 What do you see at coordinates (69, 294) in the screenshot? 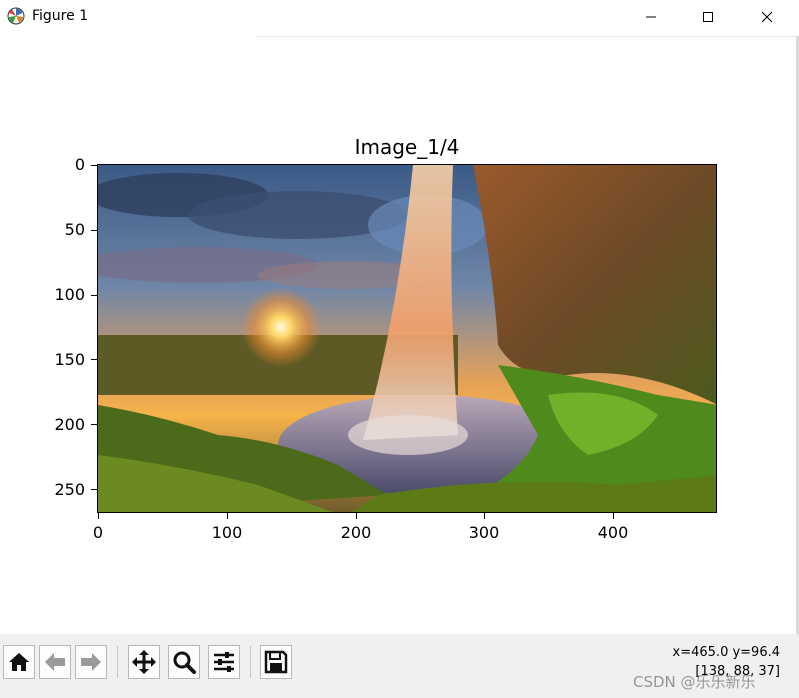
I see `y-tick-label: 100` at bounding box center [69, 294].